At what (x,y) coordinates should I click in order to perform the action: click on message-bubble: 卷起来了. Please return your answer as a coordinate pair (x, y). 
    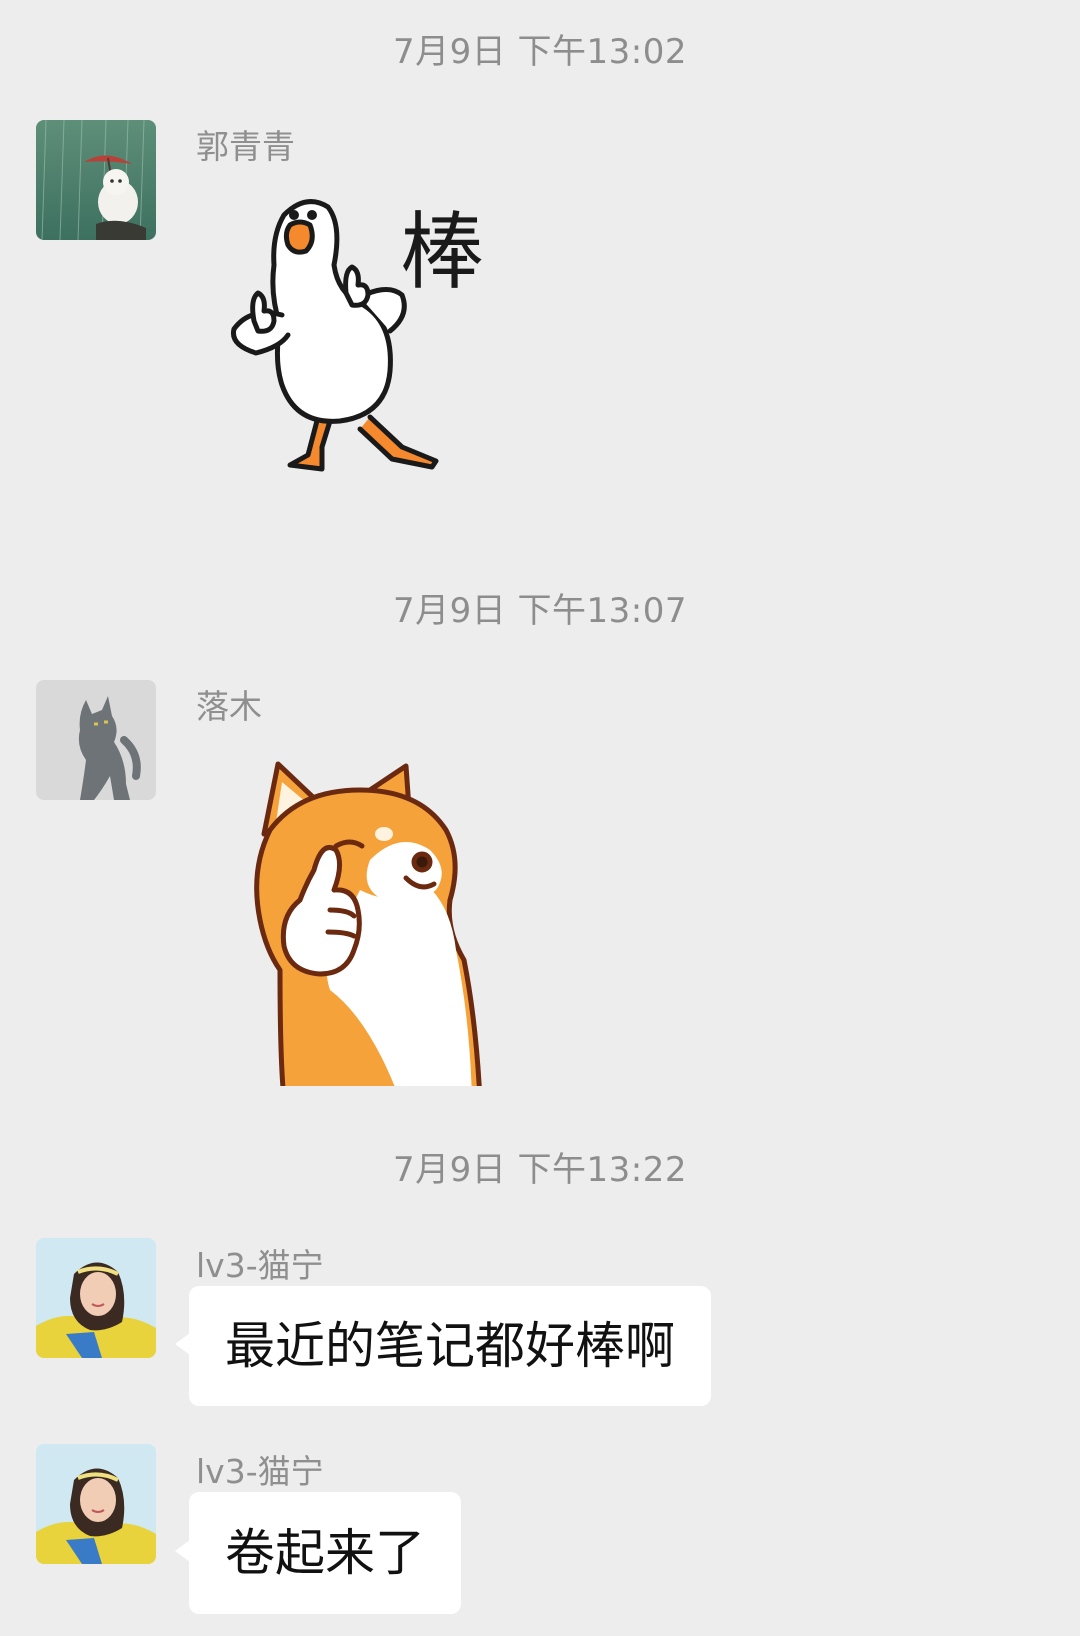
    Looking at the image, I should click on (318, 1553).